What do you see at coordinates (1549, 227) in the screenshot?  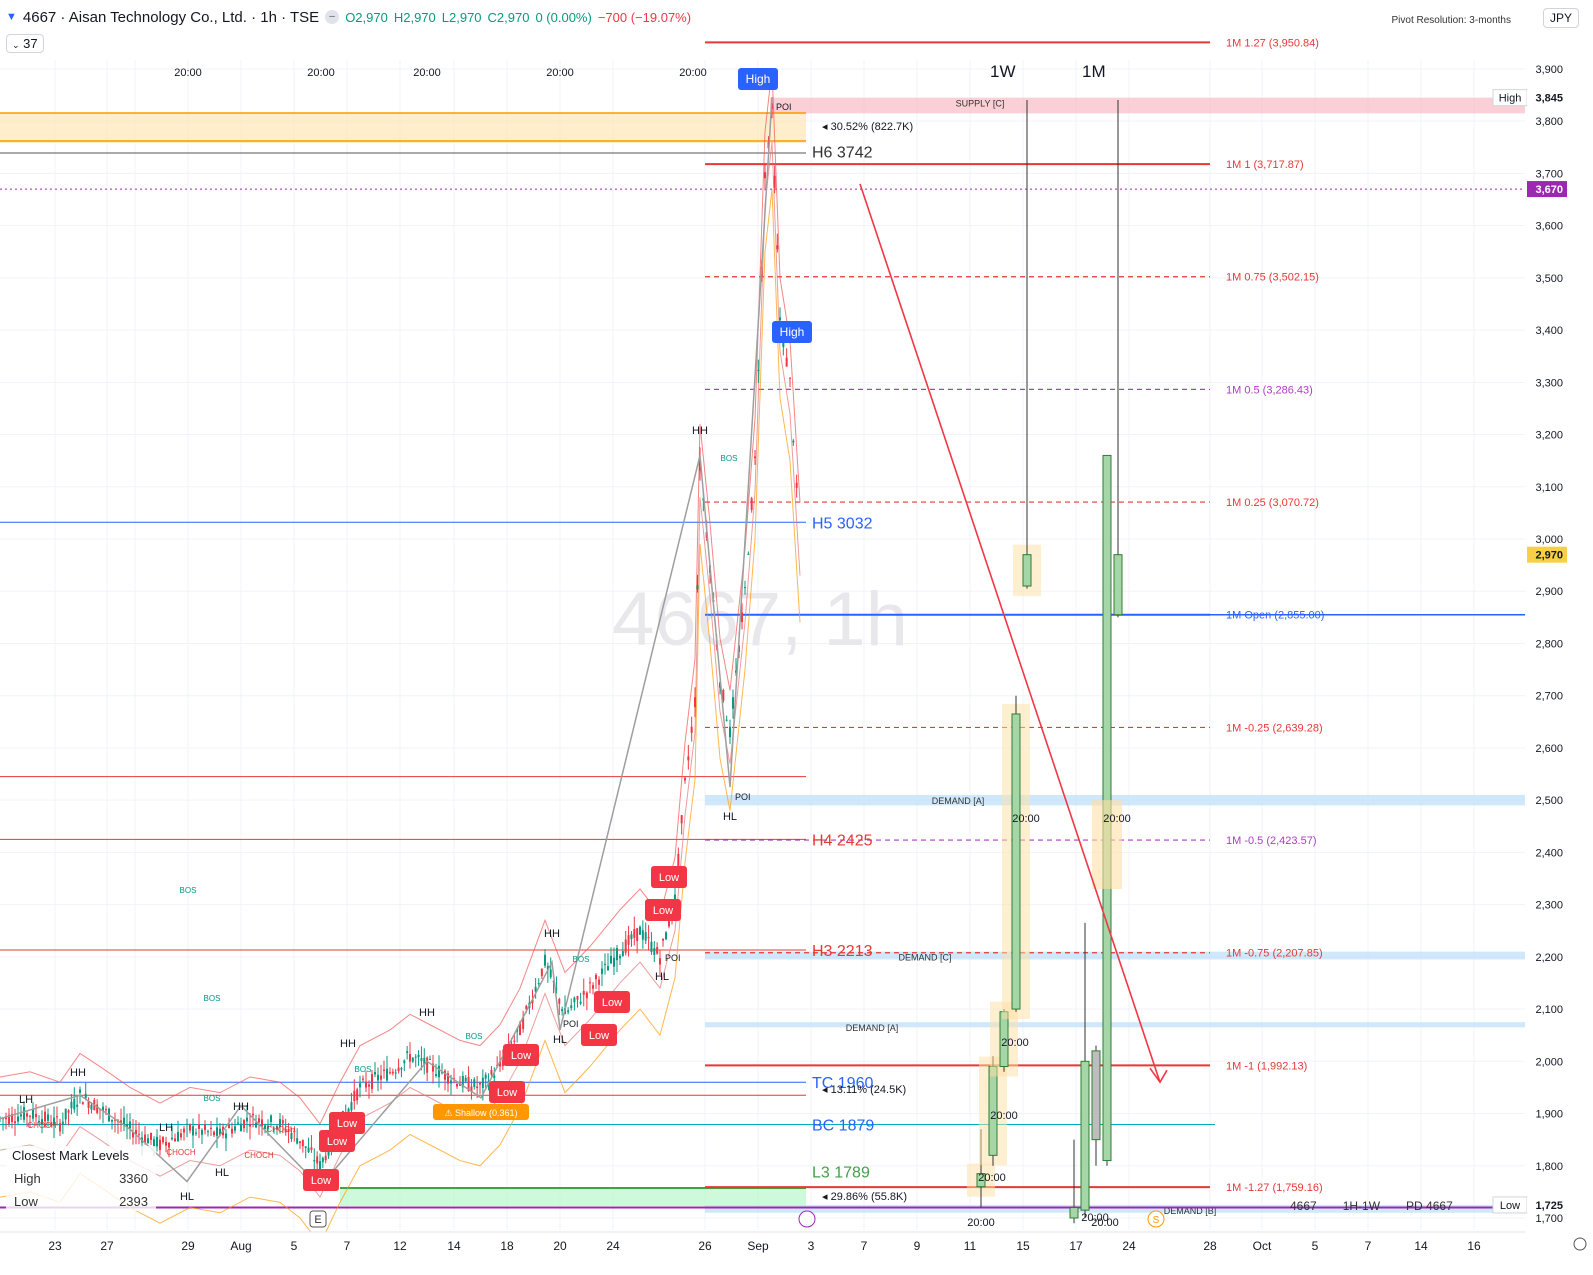 I see `price-axis-tick: 3,600` at bounding box center [1549, 227].